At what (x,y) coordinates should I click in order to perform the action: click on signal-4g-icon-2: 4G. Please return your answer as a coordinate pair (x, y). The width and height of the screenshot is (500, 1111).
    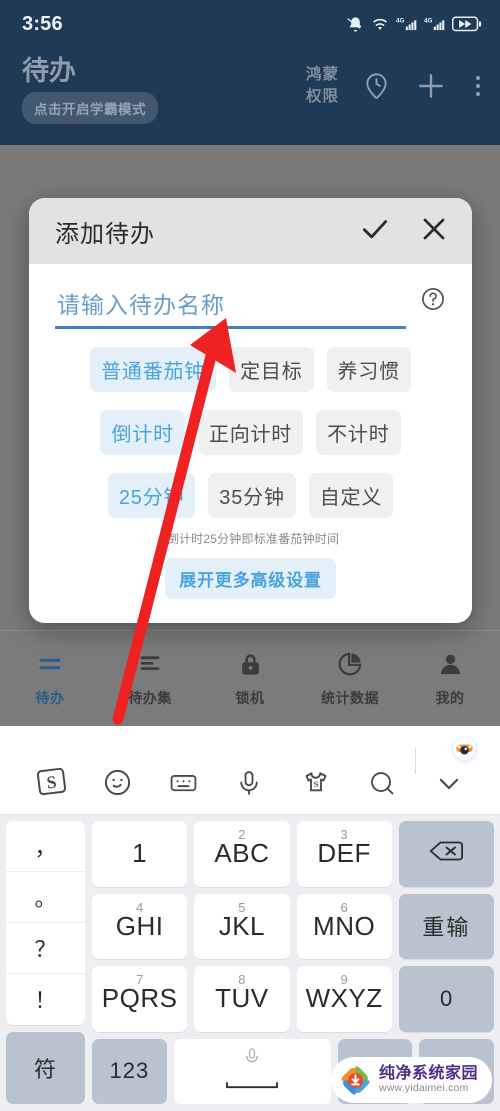
    Looking at the image, I should click on (434, 24).